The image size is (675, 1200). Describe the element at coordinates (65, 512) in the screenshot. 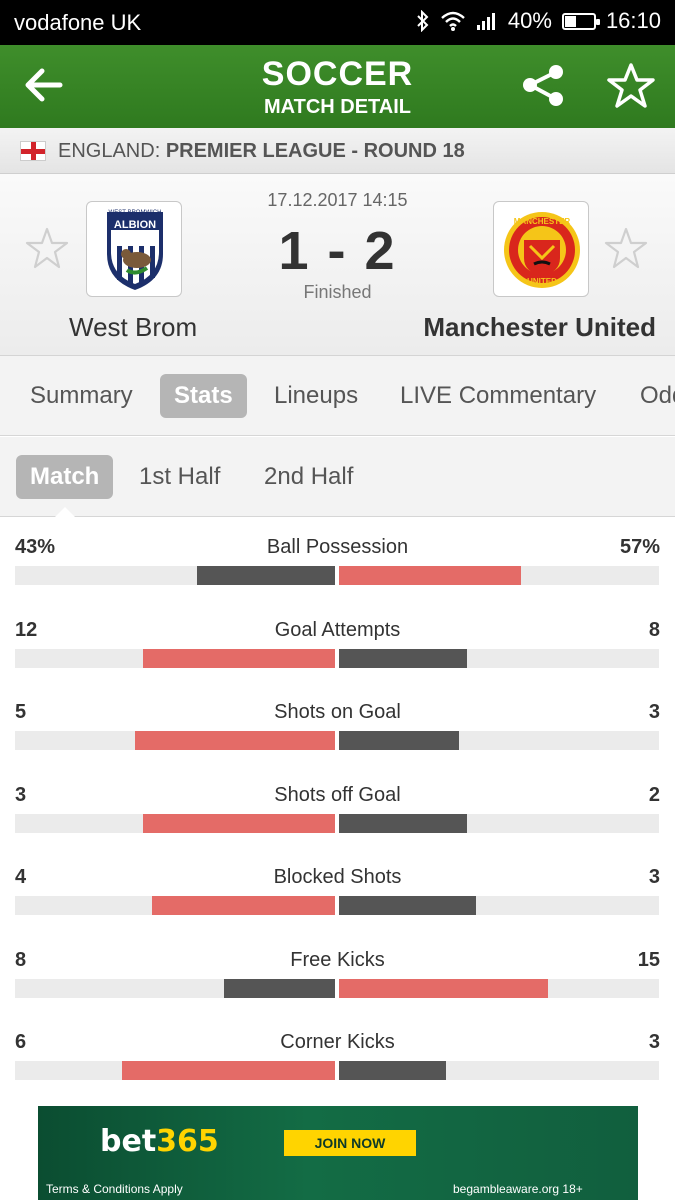

I see `active-subtab-pointer` at that location.